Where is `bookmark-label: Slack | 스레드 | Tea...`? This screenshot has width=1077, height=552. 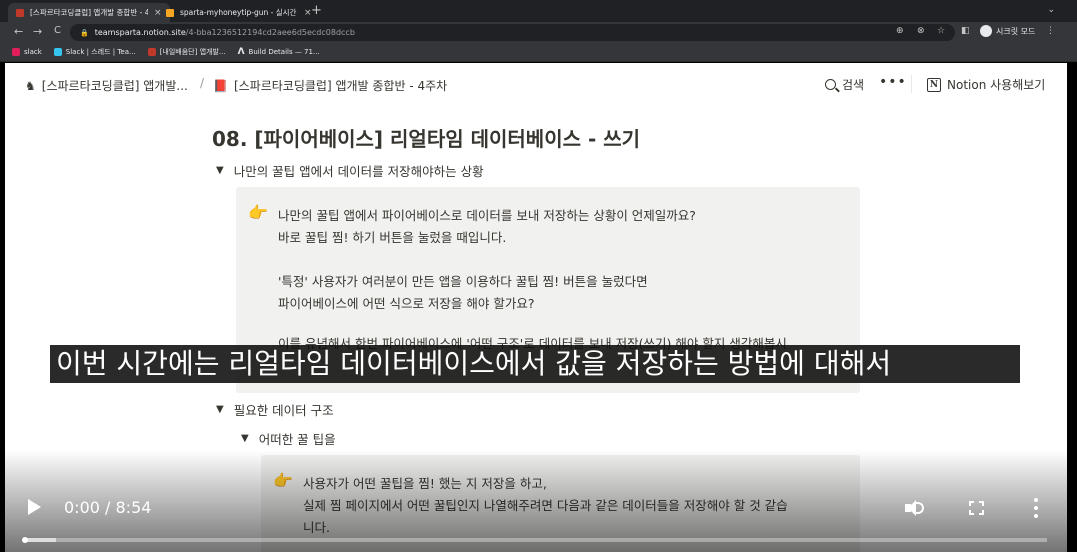 bookmark-label: Slack | 스레드 | Tea... is located at coordinates (100, 52).